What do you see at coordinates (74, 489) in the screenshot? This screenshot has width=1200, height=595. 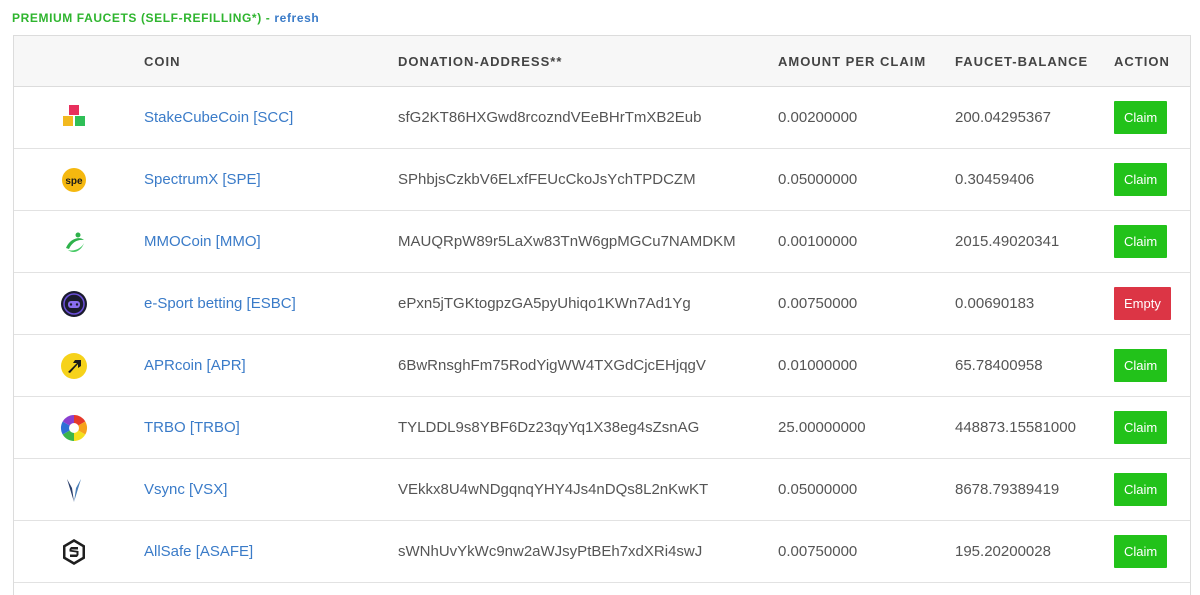 I see `vsync-icon` at bounding box center [74, 489].